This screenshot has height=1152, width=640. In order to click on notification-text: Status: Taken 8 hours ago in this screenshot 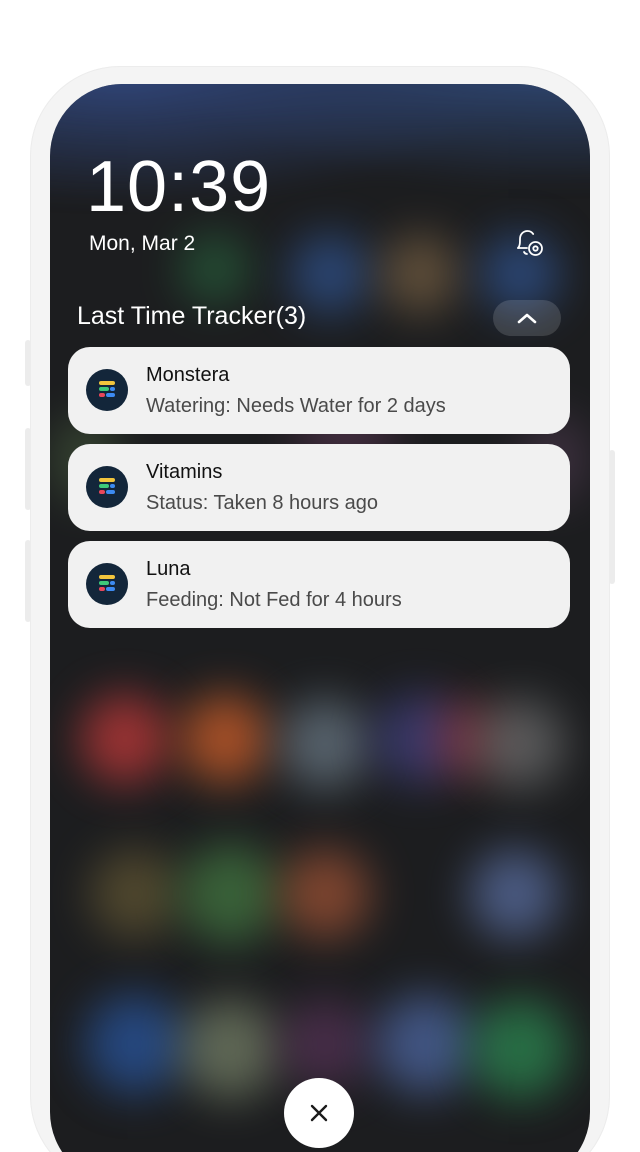, I will do `click(262, 503)`.